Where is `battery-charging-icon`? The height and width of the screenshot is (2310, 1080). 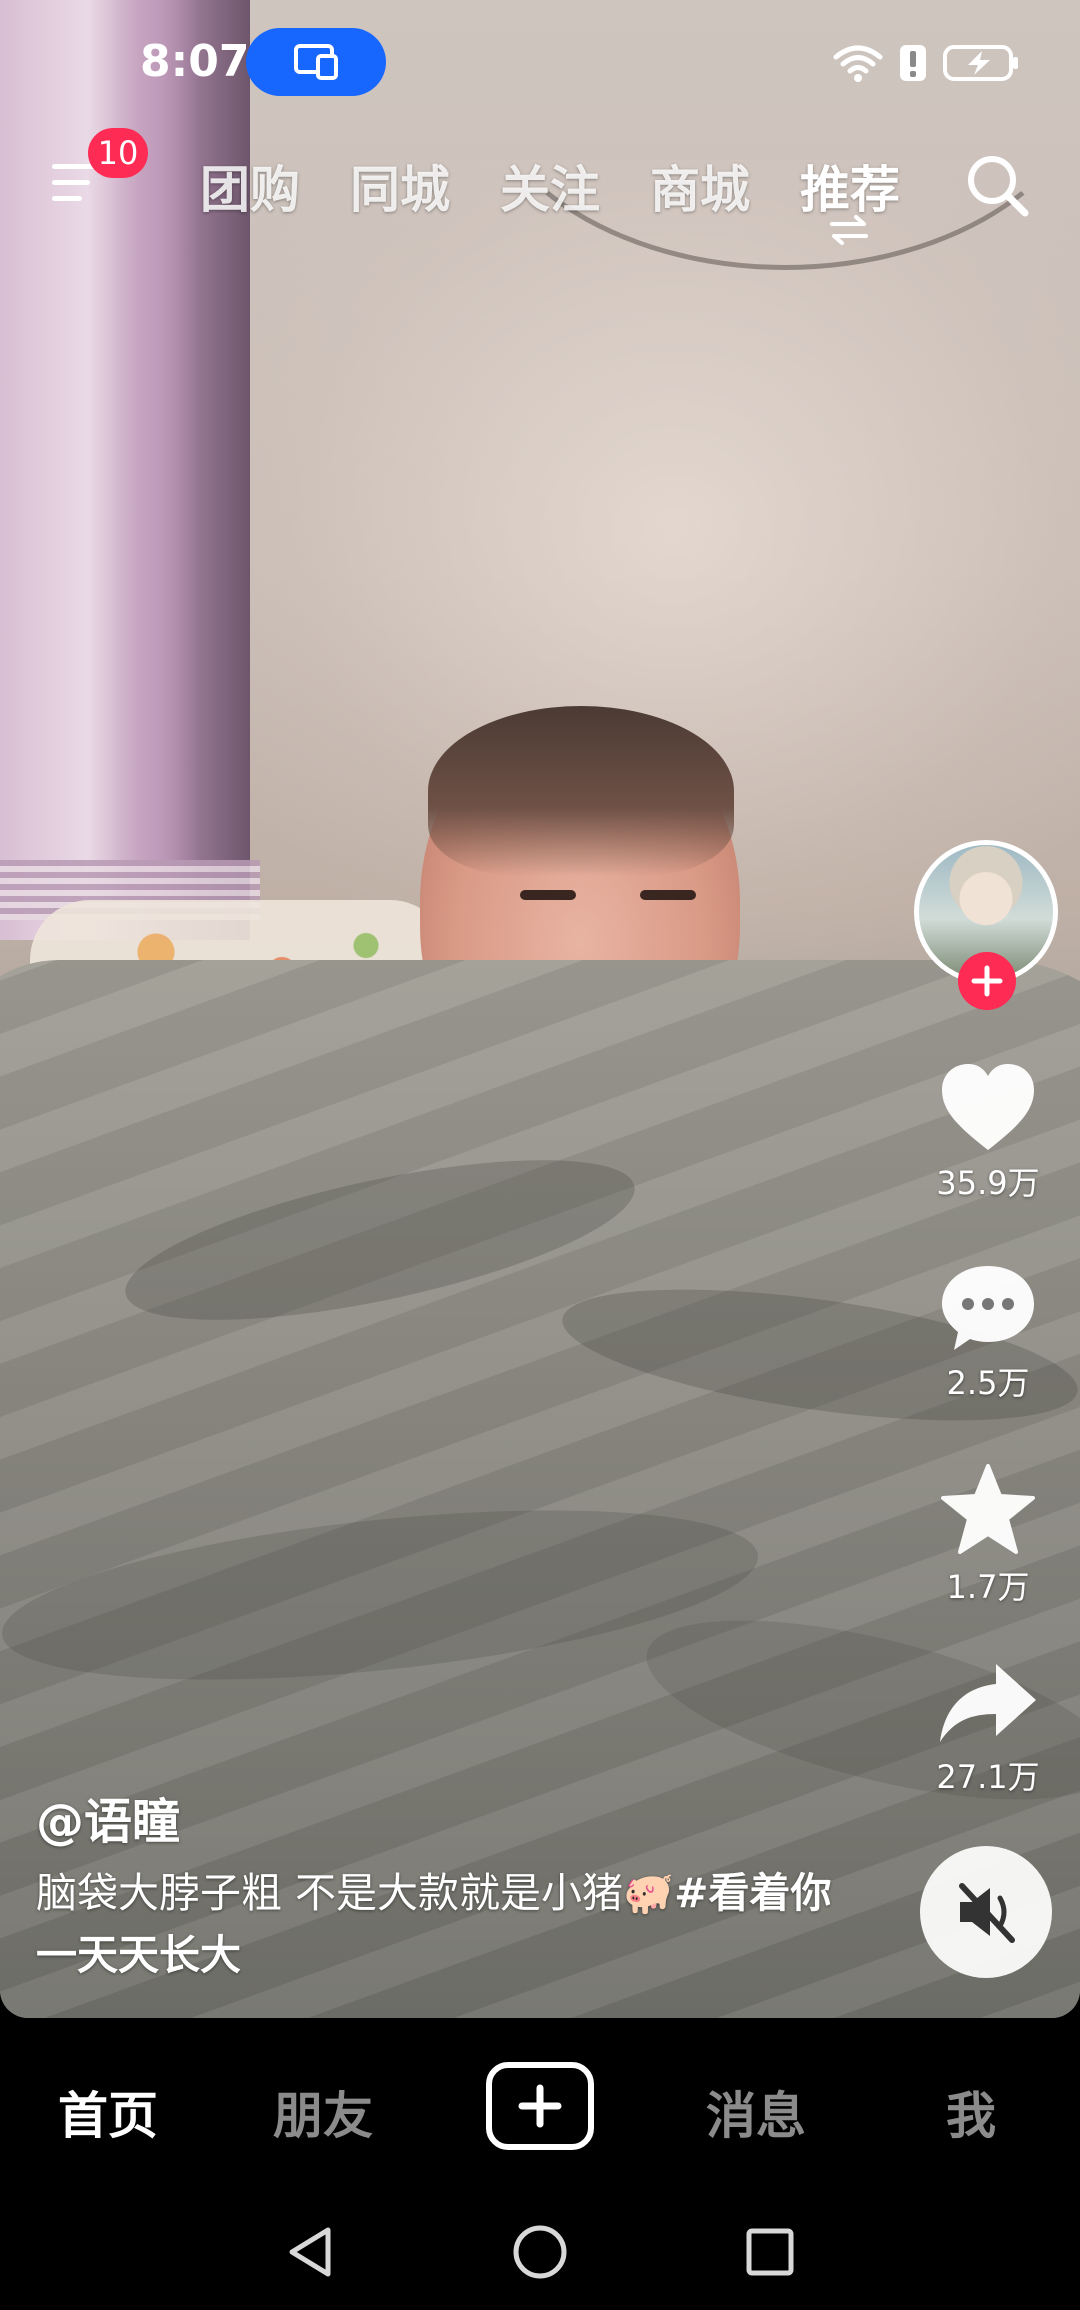 battery-charging-icon is located at coordinates (980, 63).